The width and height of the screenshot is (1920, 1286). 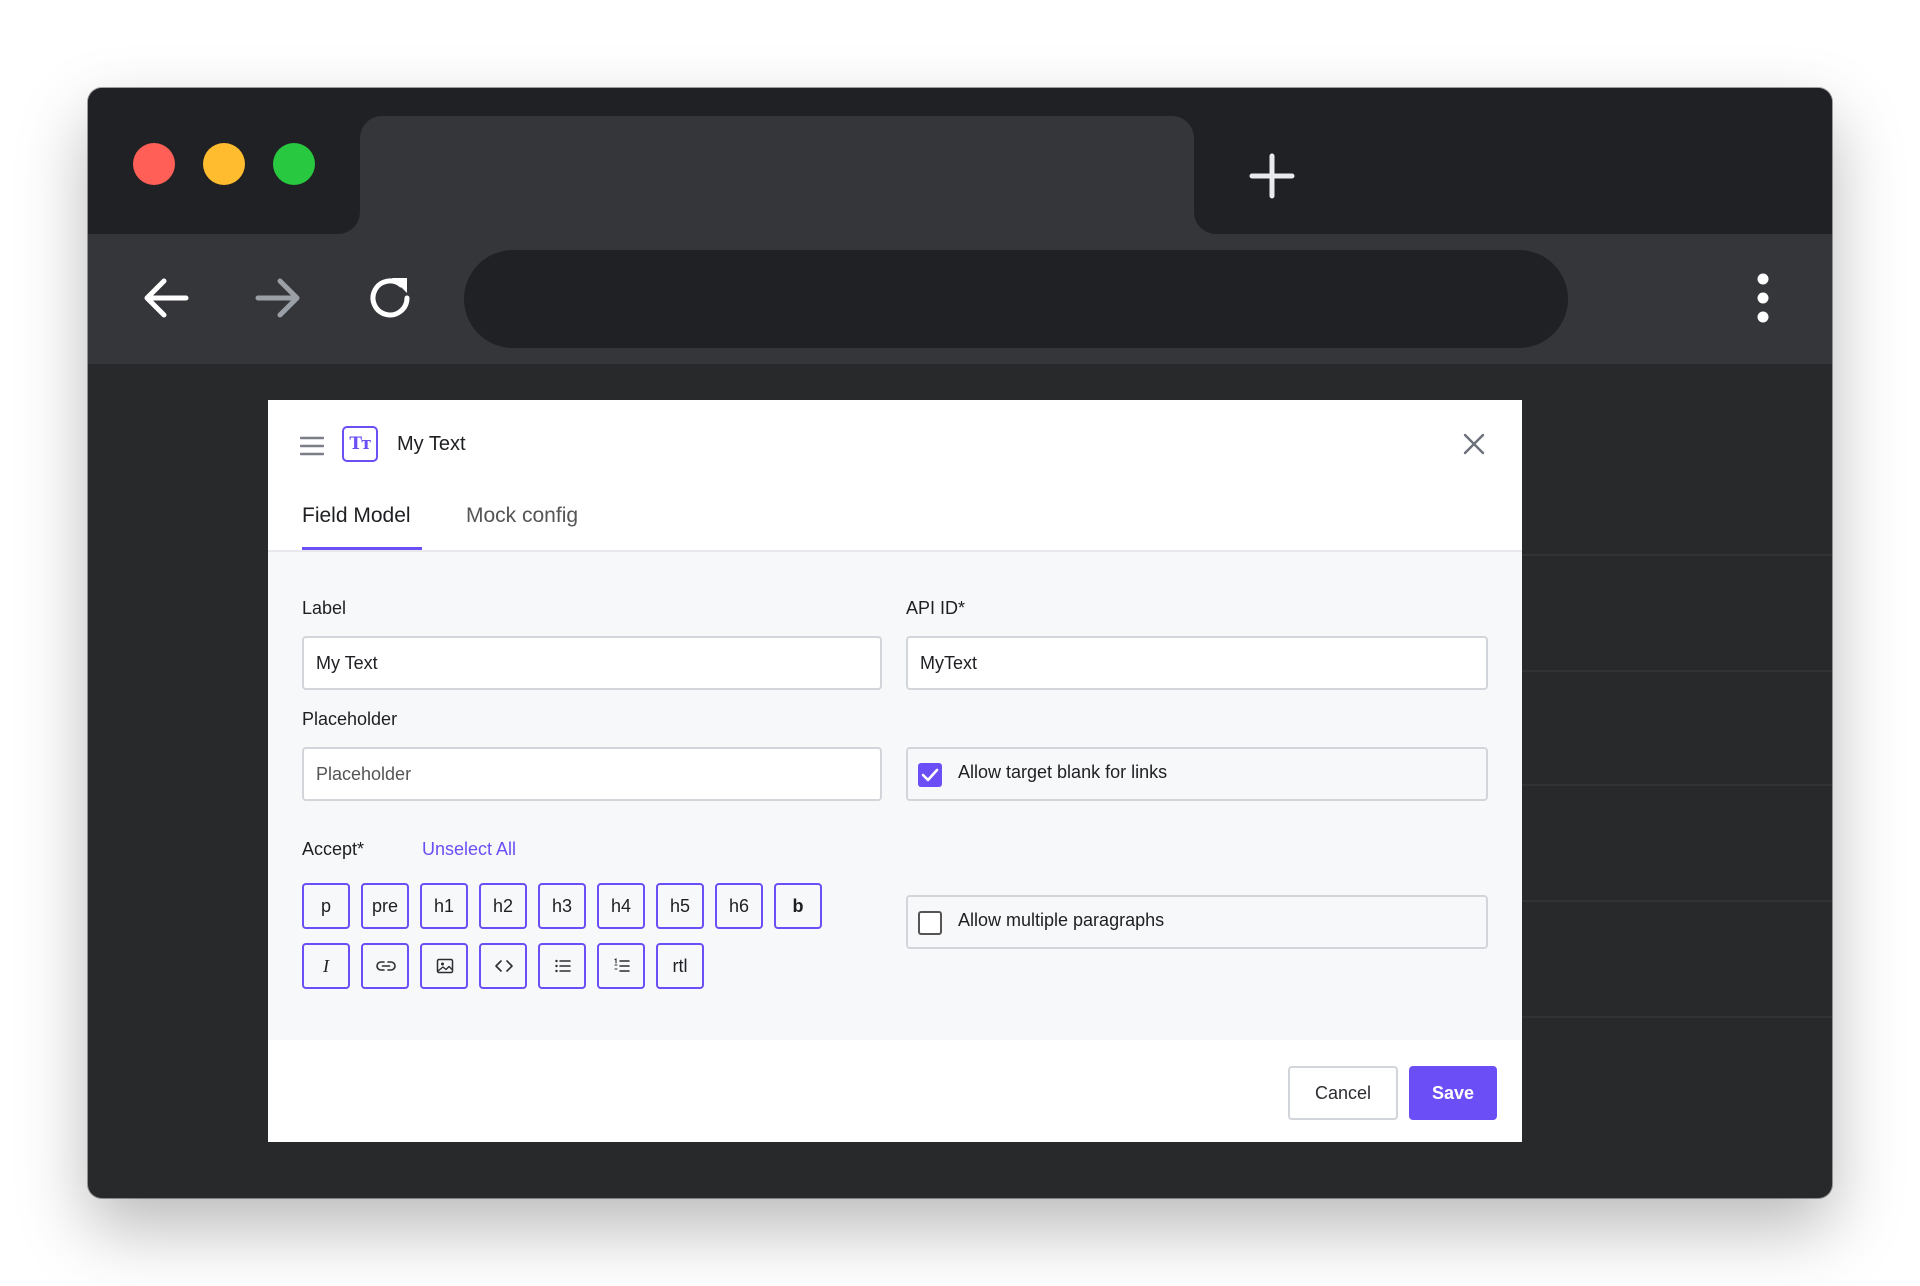 I want to click on drag-handle-icon, so click(x=312, y=446).